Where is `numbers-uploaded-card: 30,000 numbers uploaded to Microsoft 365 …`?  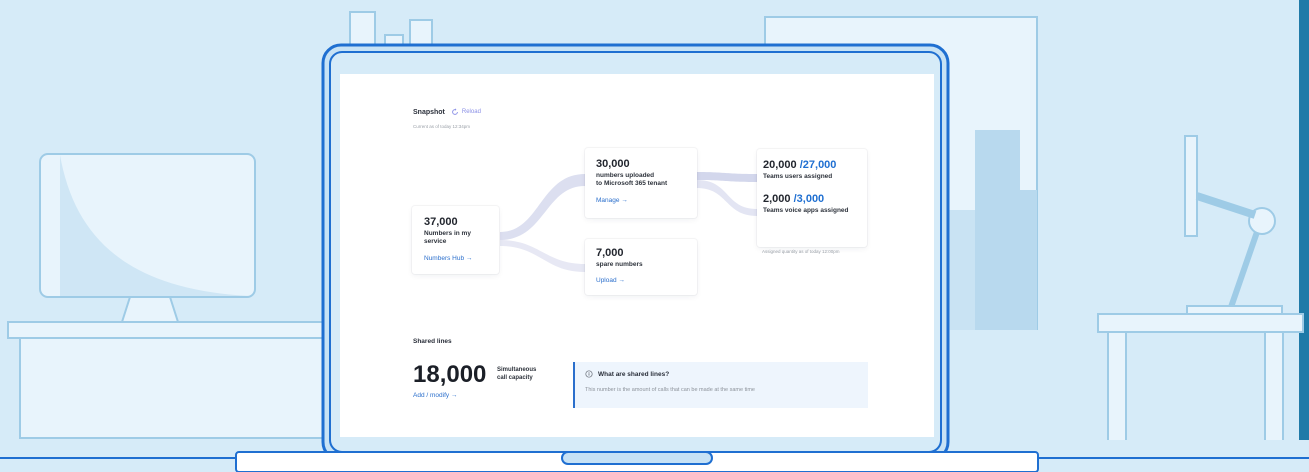 numbers-uploaded-card: 30,000 numbers uploaded to Microsoft 365 … is located at coordinates (641, 183).